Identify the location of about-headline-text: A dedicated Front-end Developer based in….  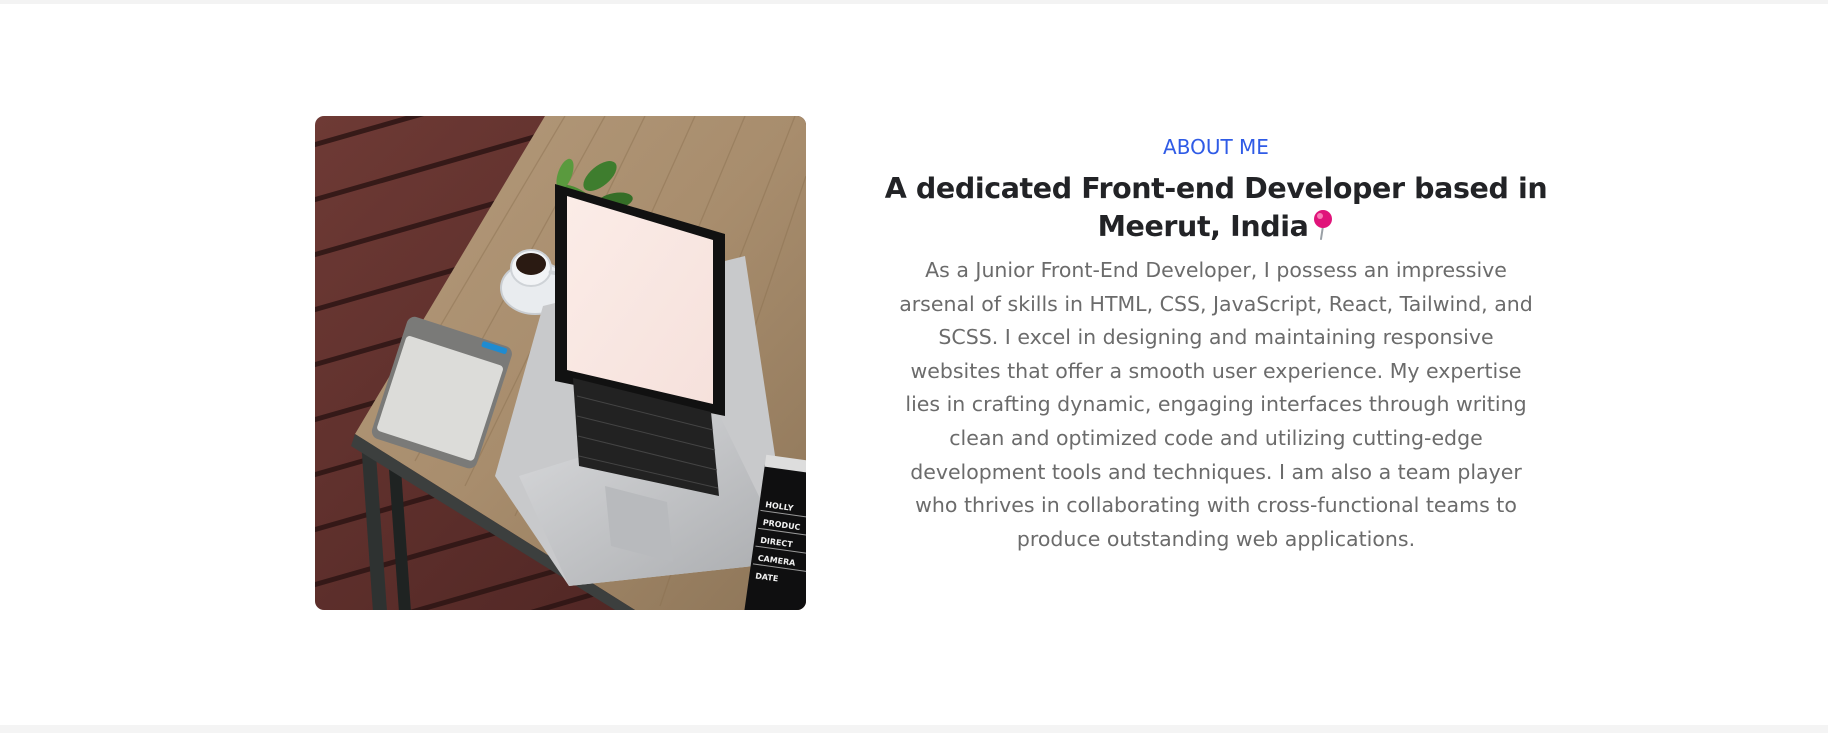
(1216, 207).